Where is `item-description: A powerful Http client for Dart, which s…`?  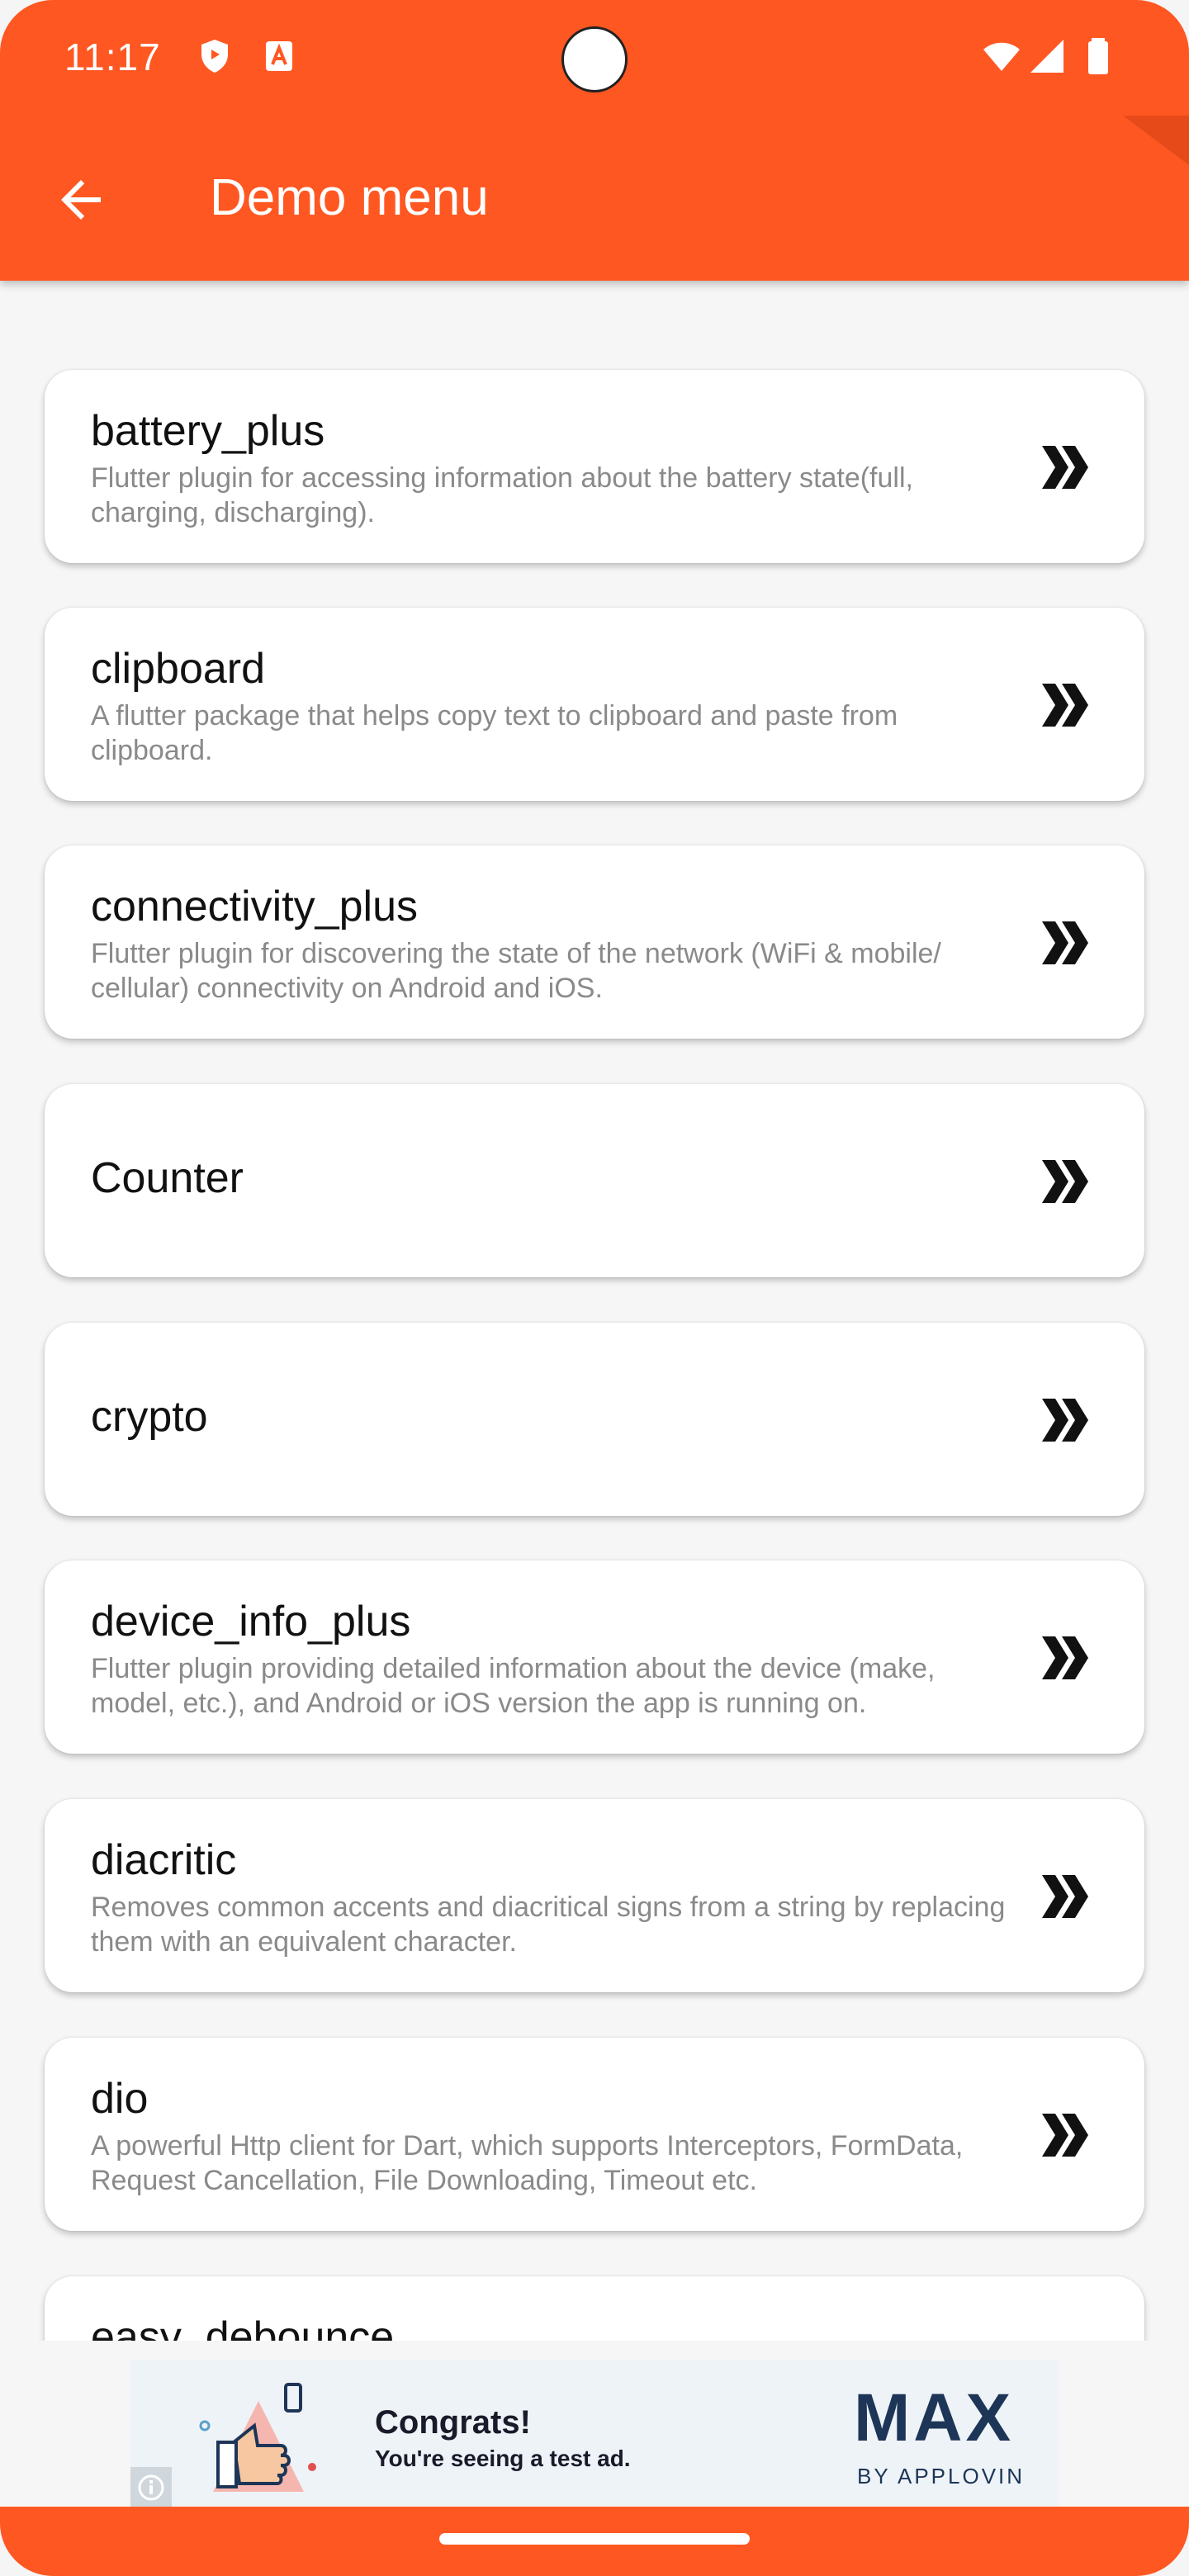 item-description: A powerful Http client for Dart, which s… is located at coordinates (527, 2163).